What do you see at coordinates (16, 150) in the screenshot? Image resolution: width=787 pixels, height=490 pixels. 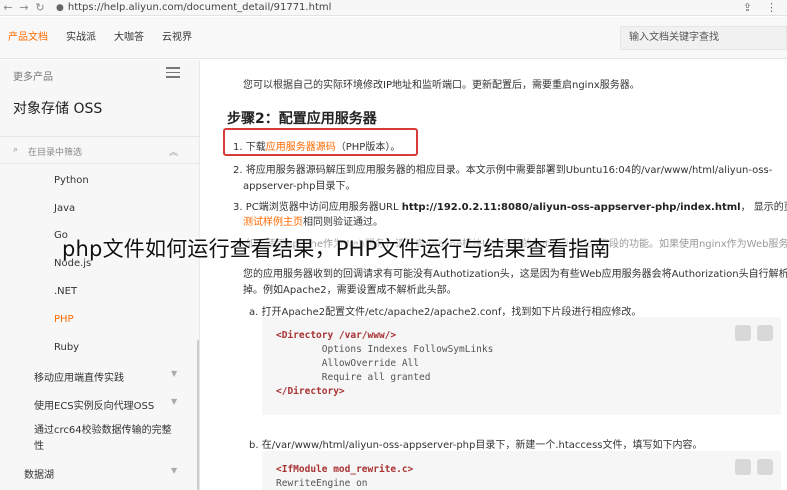 I see `search-icon: ⌕` at bounding box center [16, 150].